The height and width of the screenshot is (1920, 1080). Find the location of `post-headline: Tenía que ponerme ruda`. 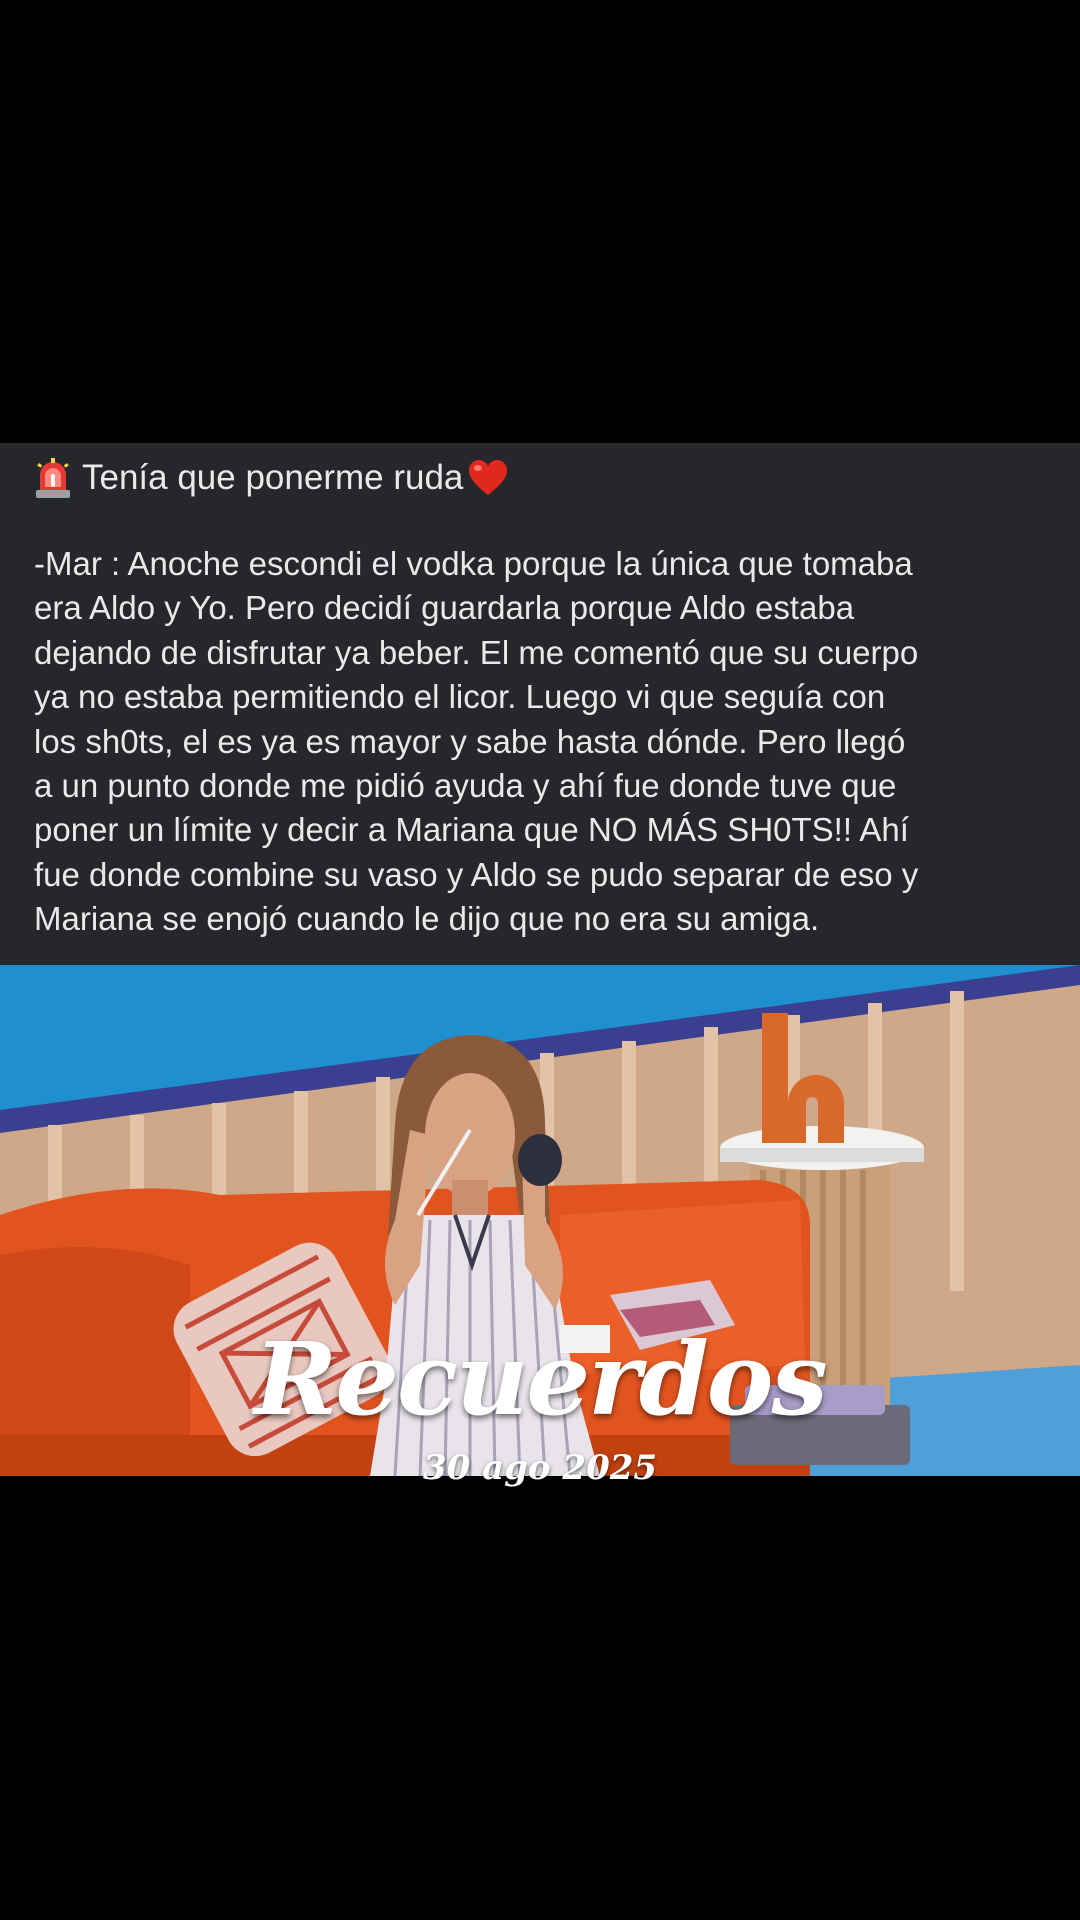

post-headline: Tenía que ponerme ruda is located at coordinates (271, 478).